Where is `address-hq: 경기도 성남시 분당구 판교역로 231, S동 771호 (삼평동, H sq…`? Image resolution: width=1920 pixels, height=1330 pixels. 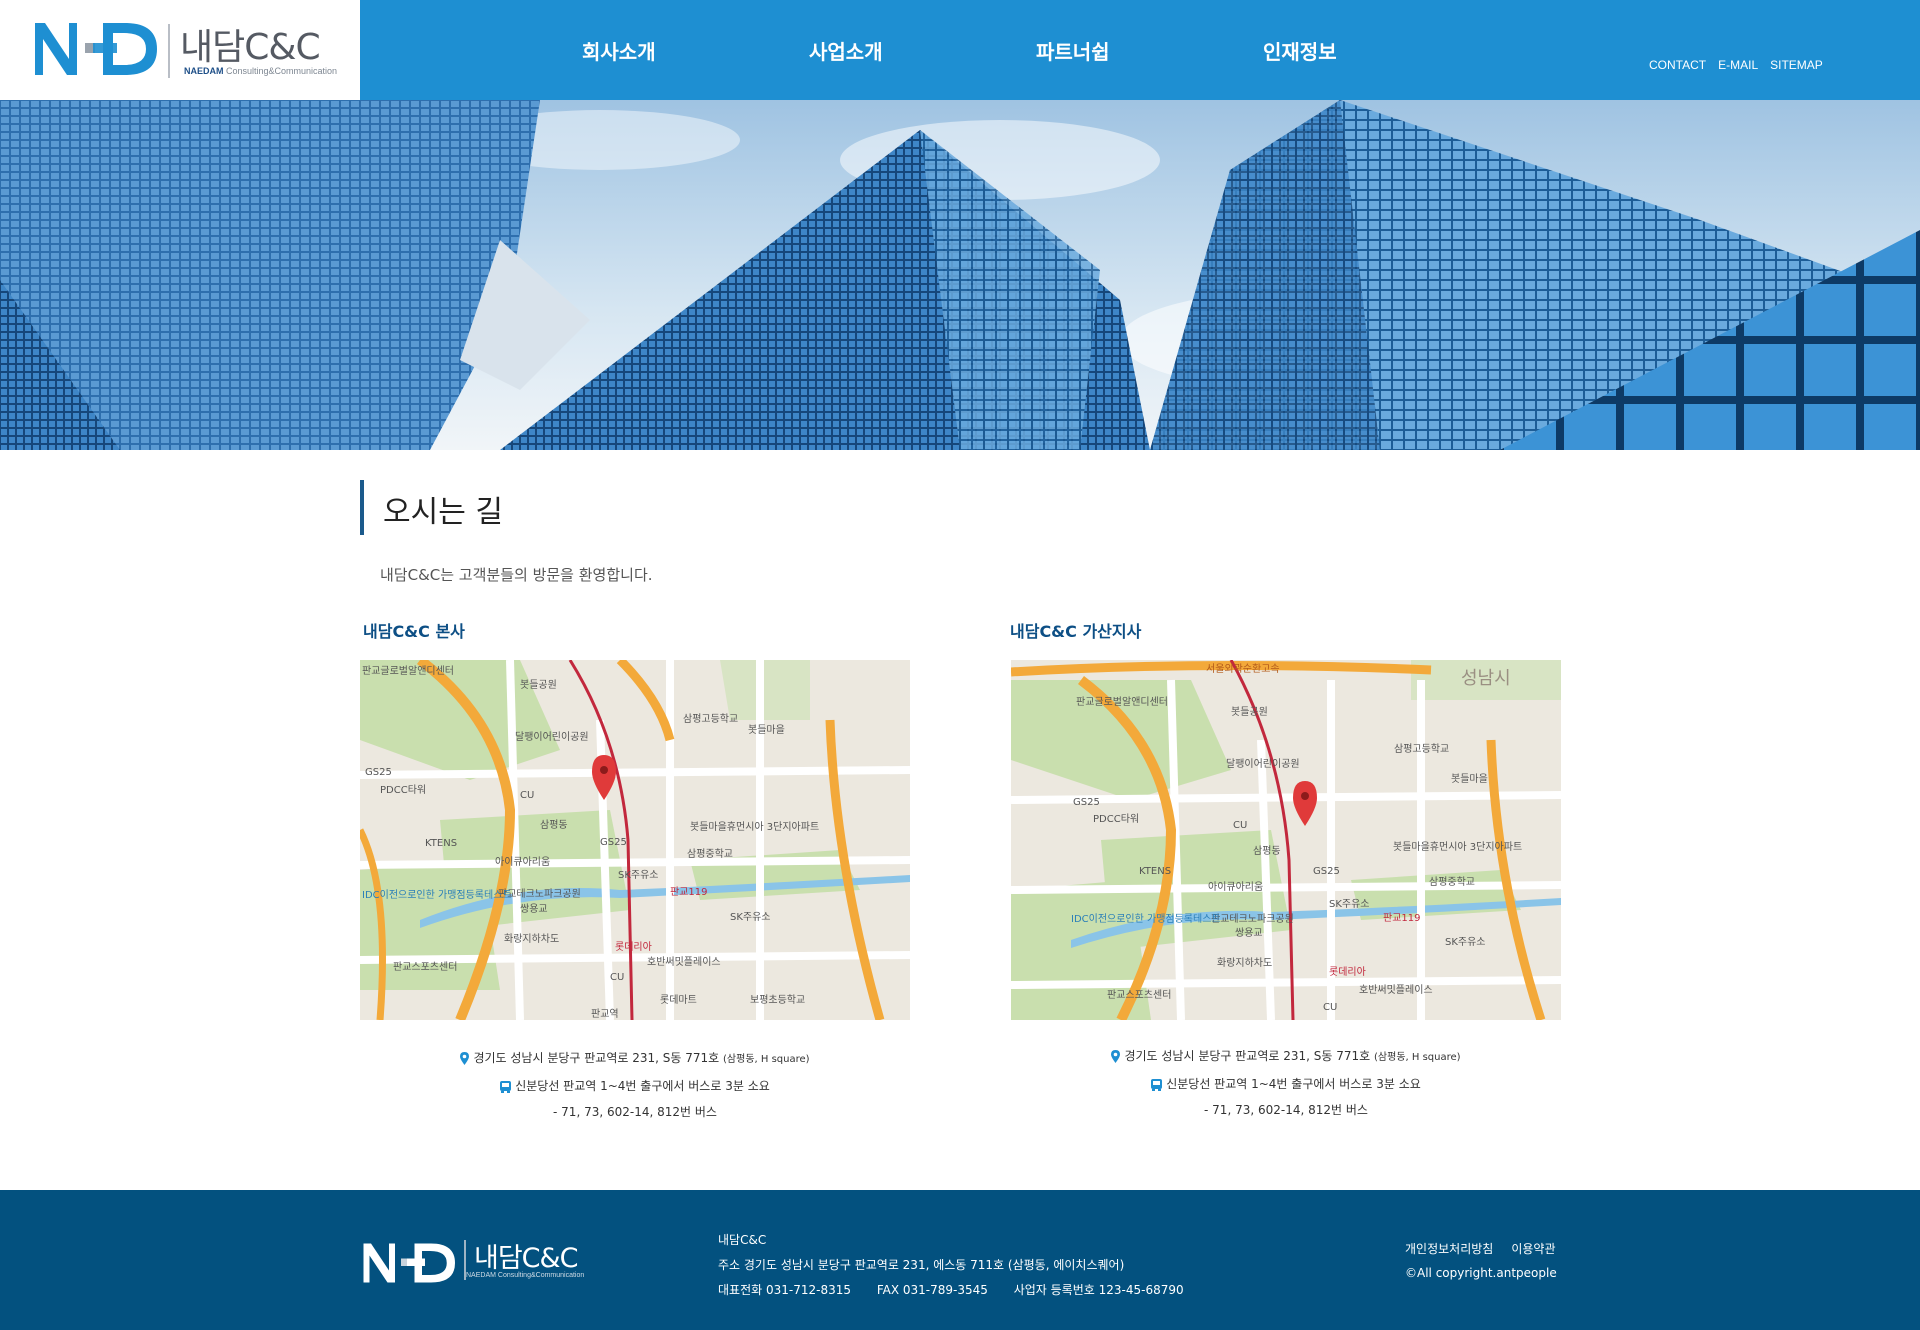
address-hq: 경기도 성남시 분당구 판교역로 231, S동 771호 (삼평동, H sq… is located at coordinates (635, 1085).